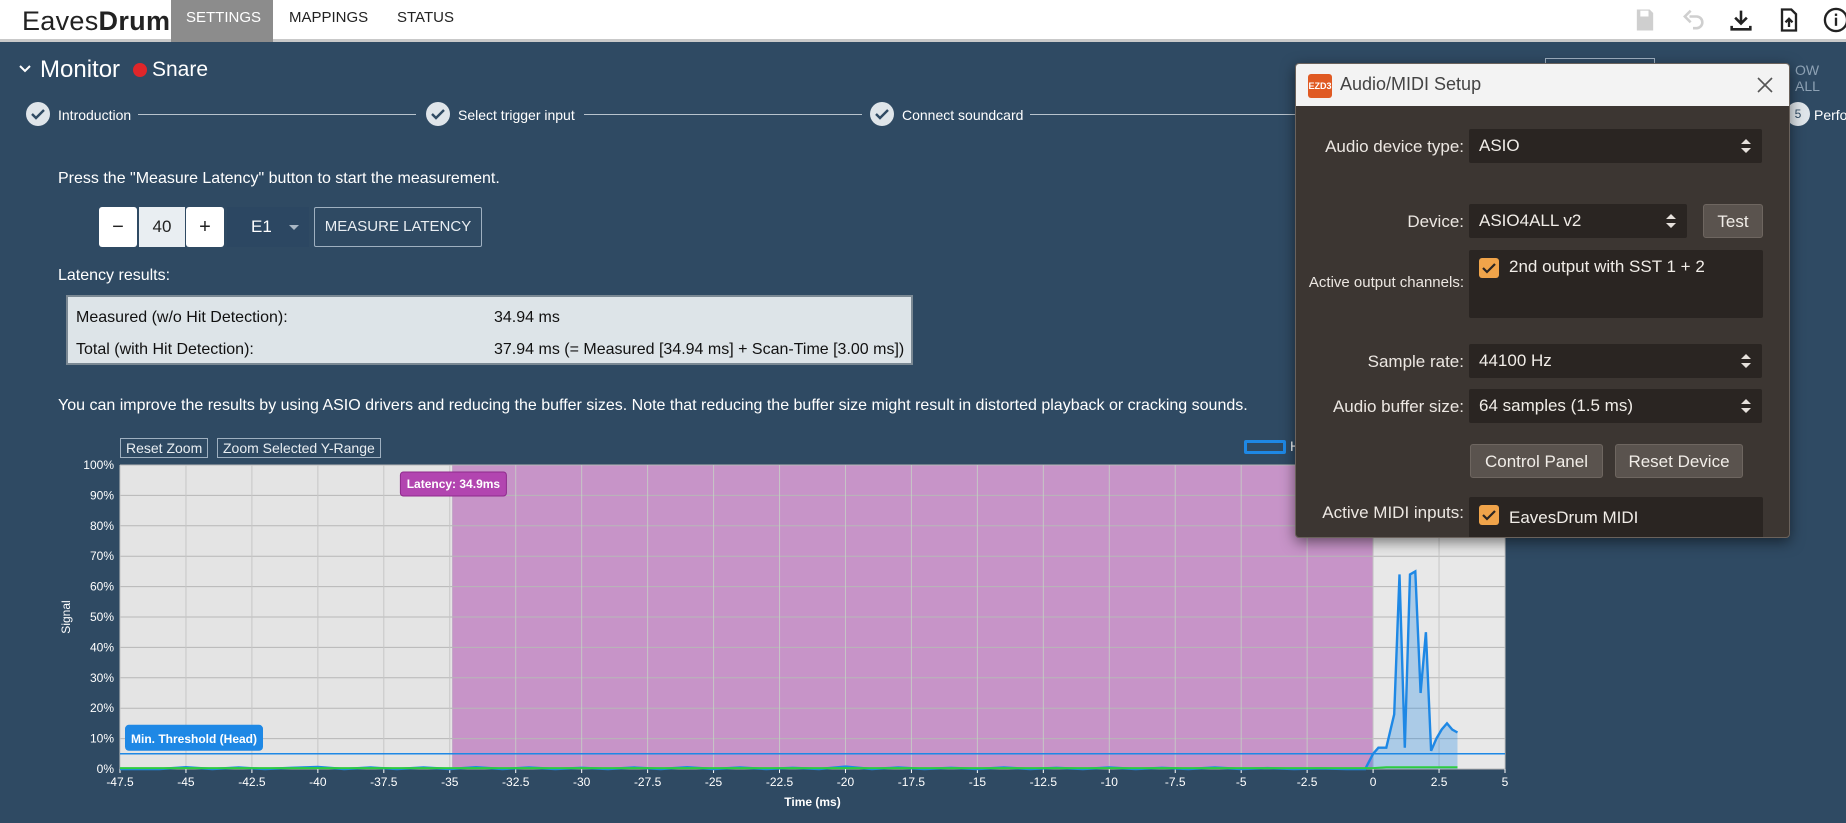  I want to click on measure-latency-button: MEASURE LATENCY, so click(398, 227).